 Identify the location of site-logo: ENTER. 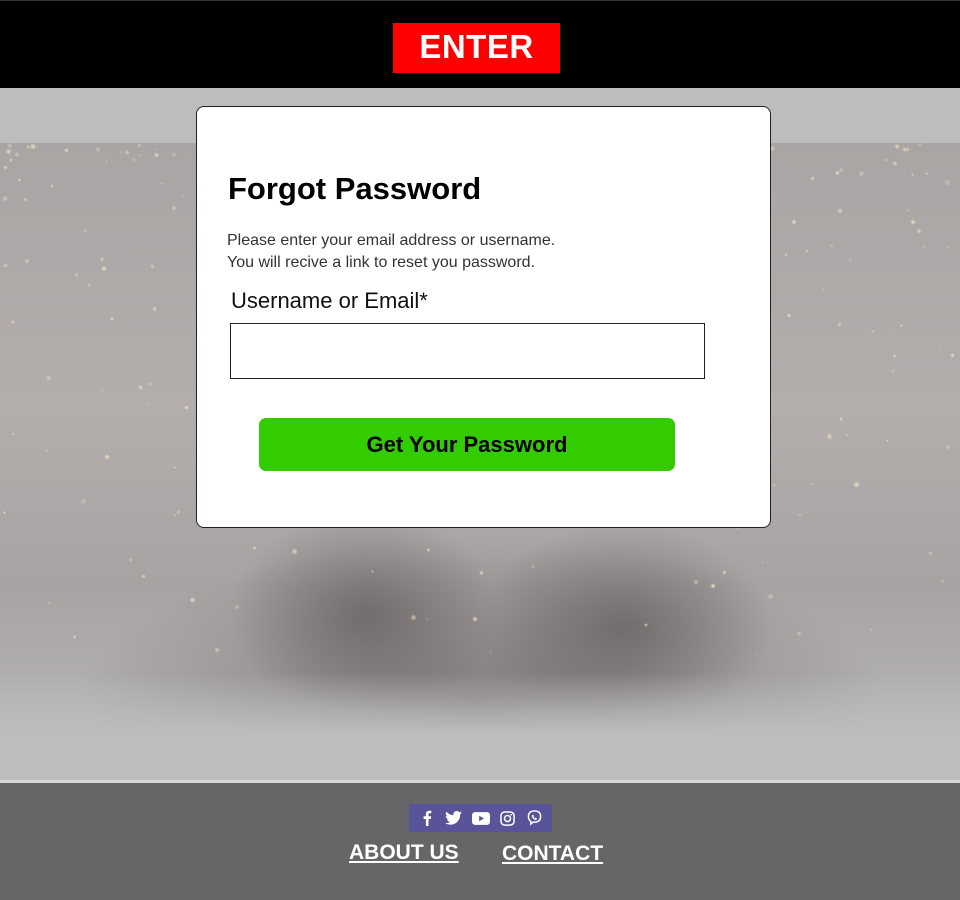
(476, 48).